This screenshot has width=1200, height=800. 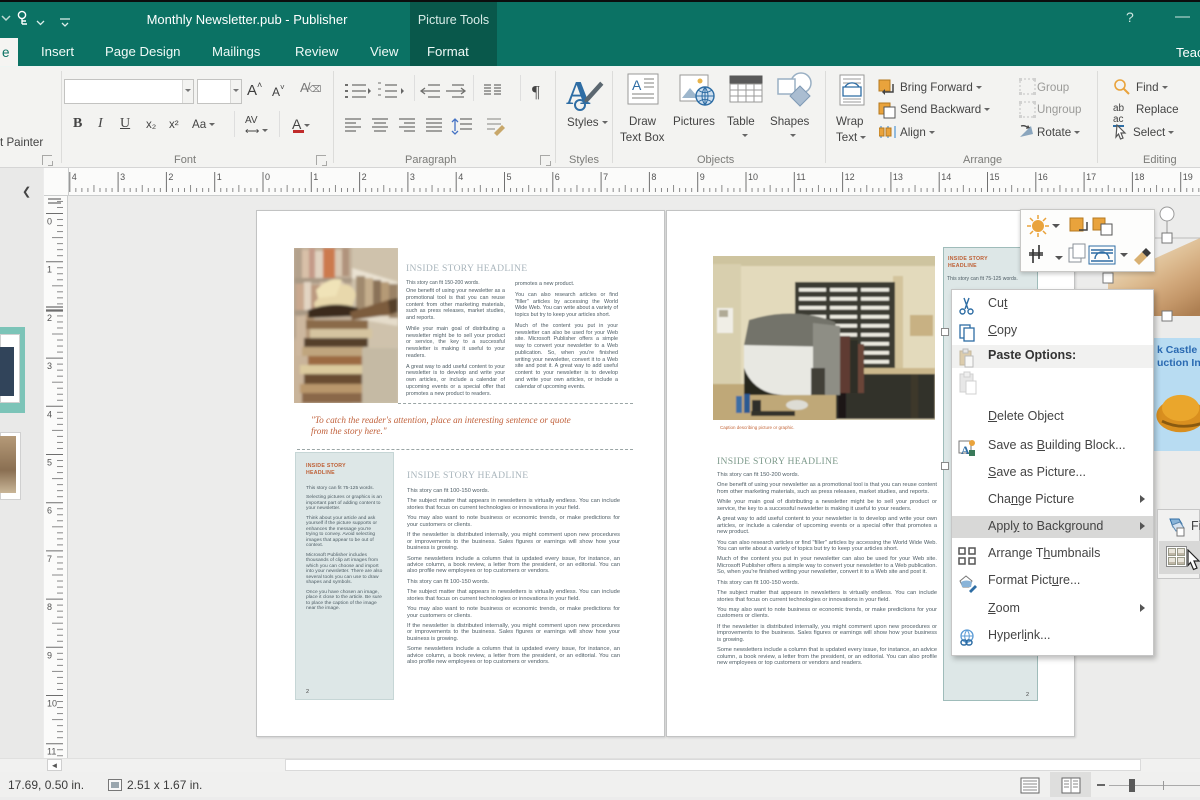 What do you see at coordinates (946, 177) in the screenshot?
I see `svg-text: 14` at bounding box center [946, 177].